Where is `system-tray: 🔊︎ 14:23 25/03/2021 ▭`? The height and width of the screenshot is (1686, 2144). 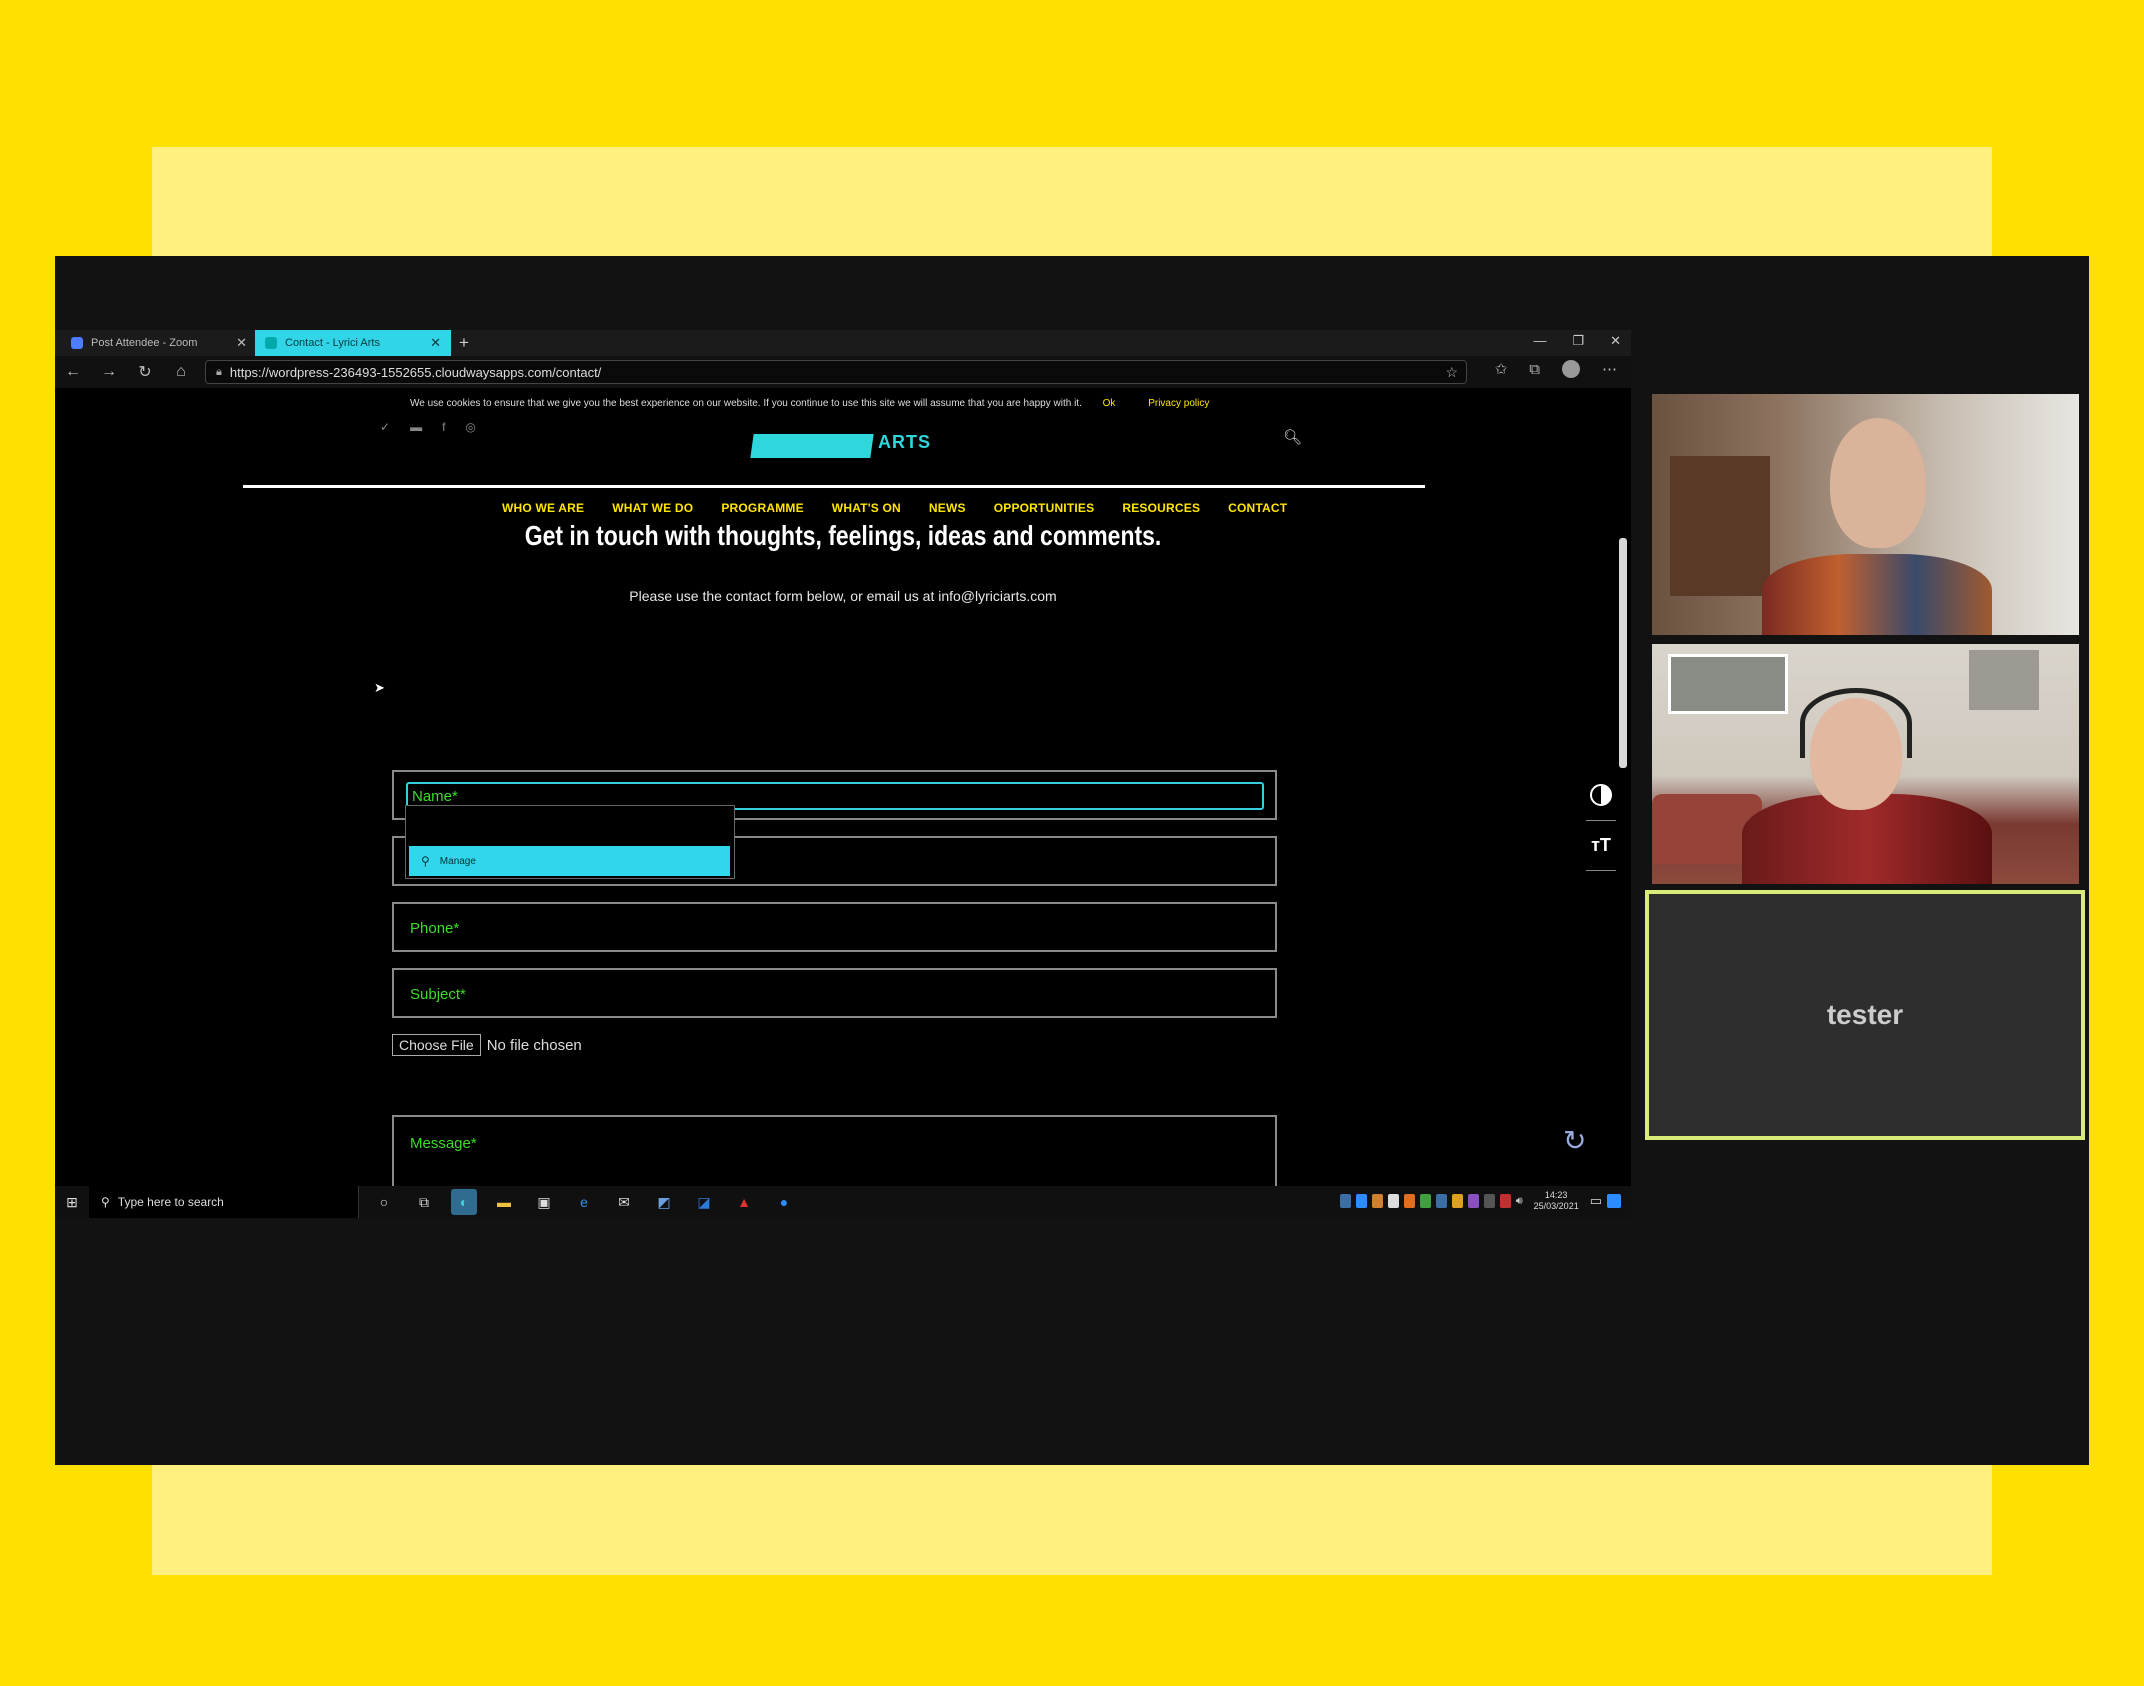
system-tray: 🔊︎ 14:23 25/03/2021 ▭ is located at coordinates (1480, 1201).